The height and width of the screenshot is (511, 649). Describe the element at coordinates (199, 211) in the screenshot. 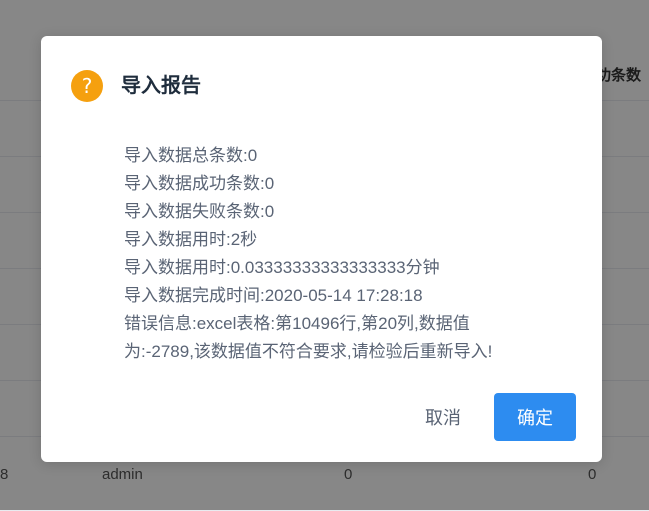

I see `report-line-failed: 导入数据失败条数:0` at that location.